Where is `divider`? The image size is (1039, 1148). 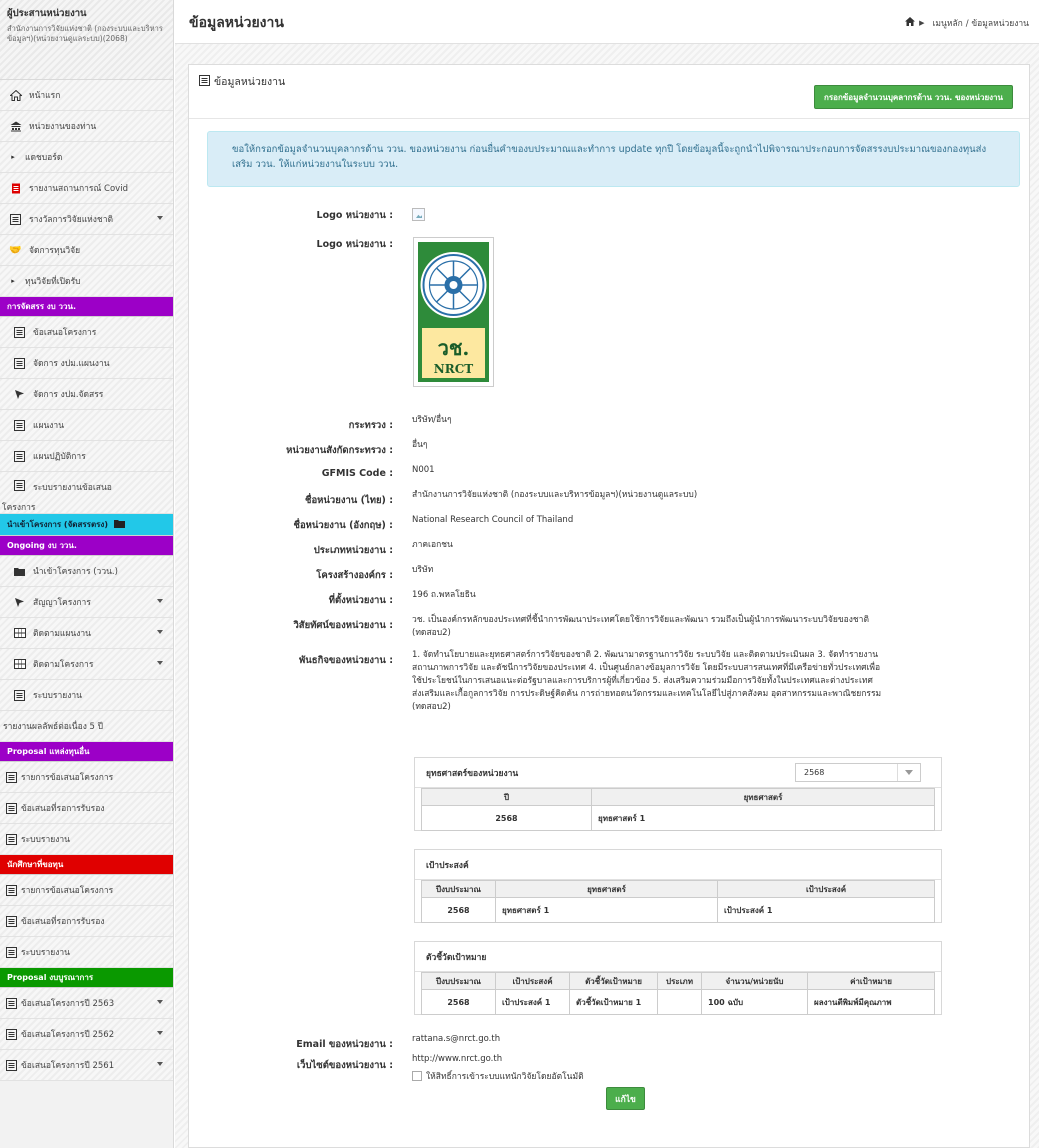 divider is located at coordinates (609, 118).